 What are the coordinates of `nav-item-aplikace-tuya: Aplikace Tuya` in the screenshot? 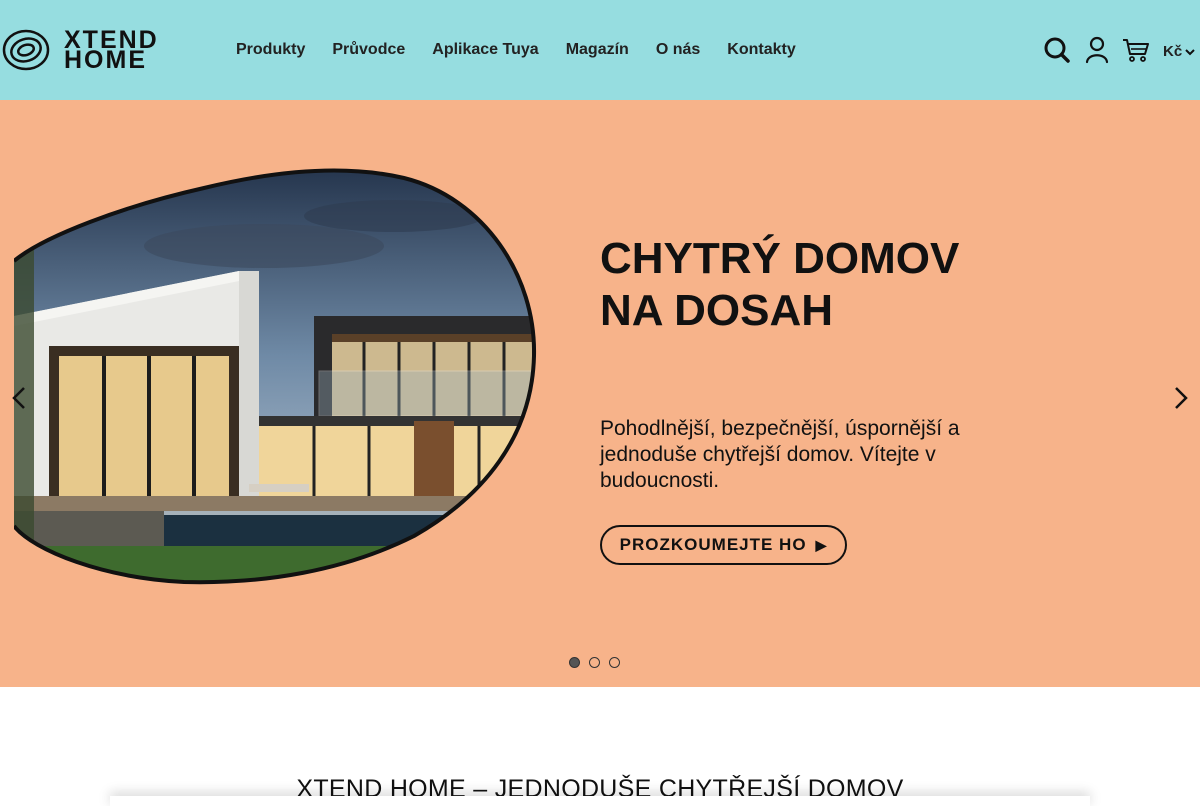 It's located at (485, 50).